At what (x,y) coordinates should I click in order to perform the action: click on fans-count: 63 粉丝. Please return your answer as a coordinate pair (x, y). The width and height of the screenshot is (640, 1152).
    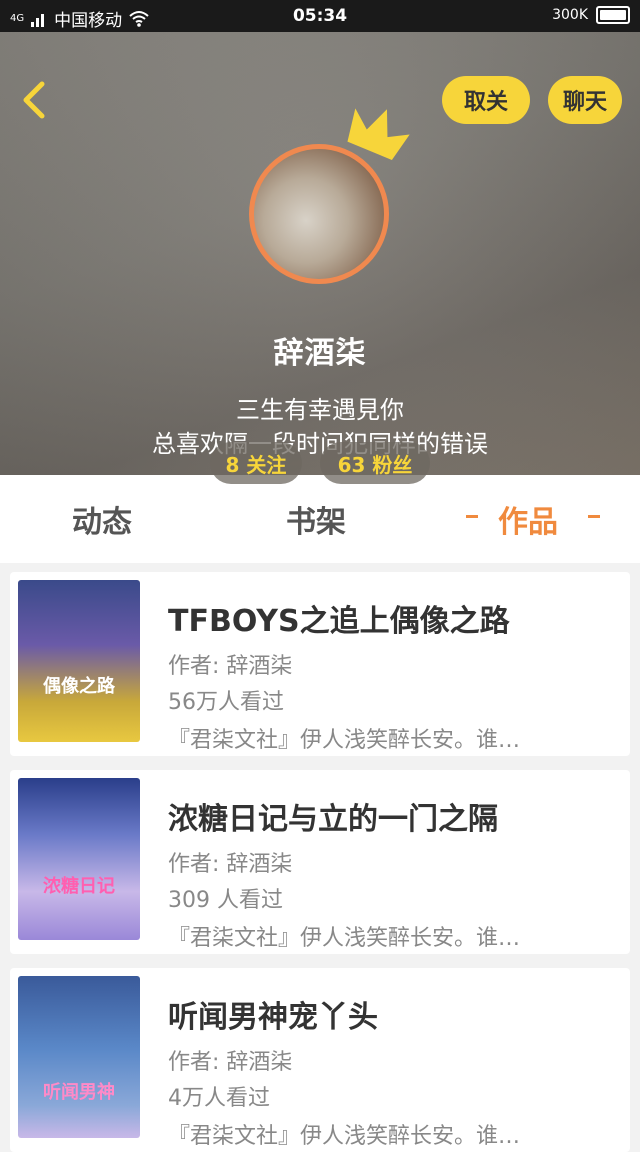
    Looking at the image, I should click on (375, 463).